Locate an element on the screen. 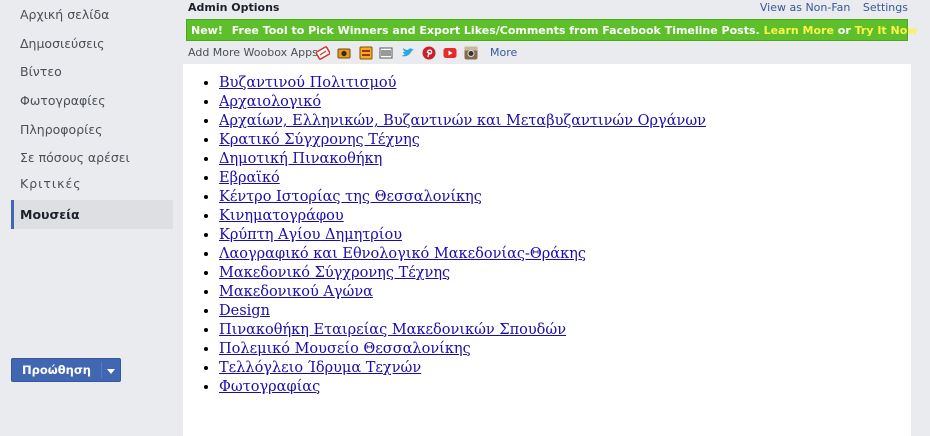 The height and width of the screenshot is (436, 930). sidebar-item-photos: Φωτογραφίες is located at coordinates (63, 100).